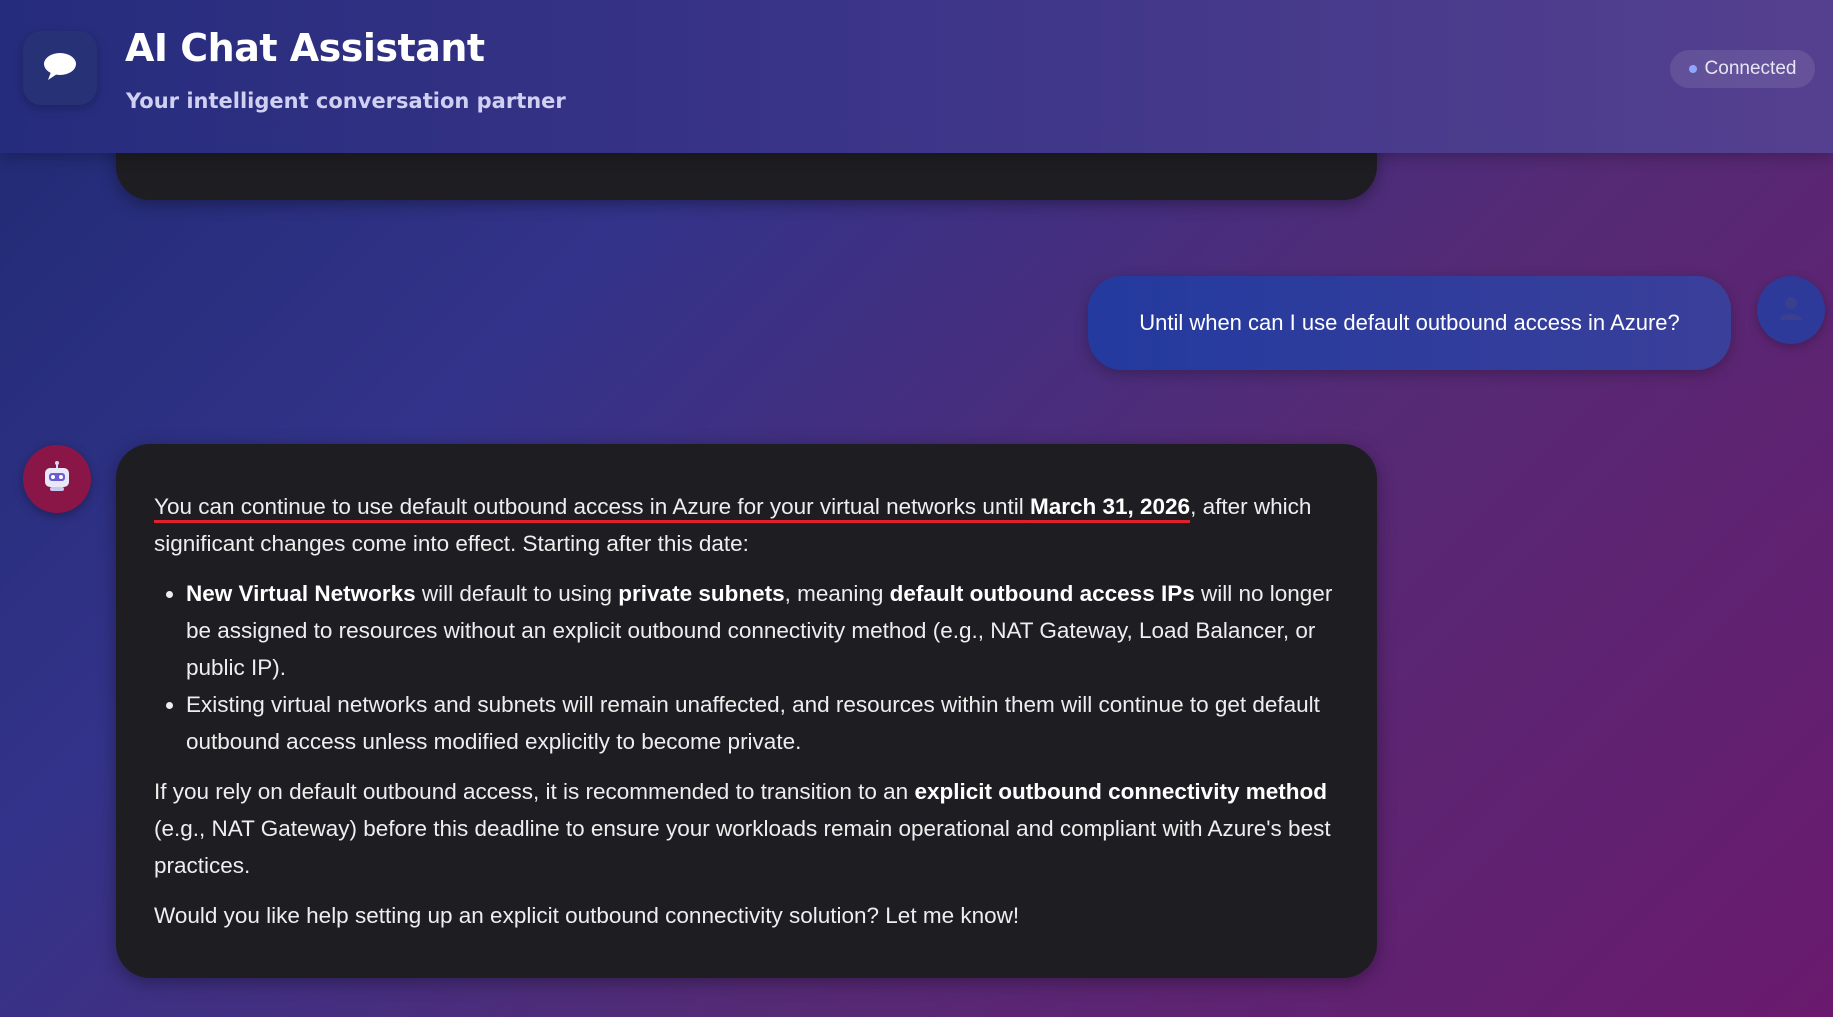  What do you see at coordinates (1692, 69) in the screenshot?
I see `status-dot-icon` at bounding box center [1692, 69].